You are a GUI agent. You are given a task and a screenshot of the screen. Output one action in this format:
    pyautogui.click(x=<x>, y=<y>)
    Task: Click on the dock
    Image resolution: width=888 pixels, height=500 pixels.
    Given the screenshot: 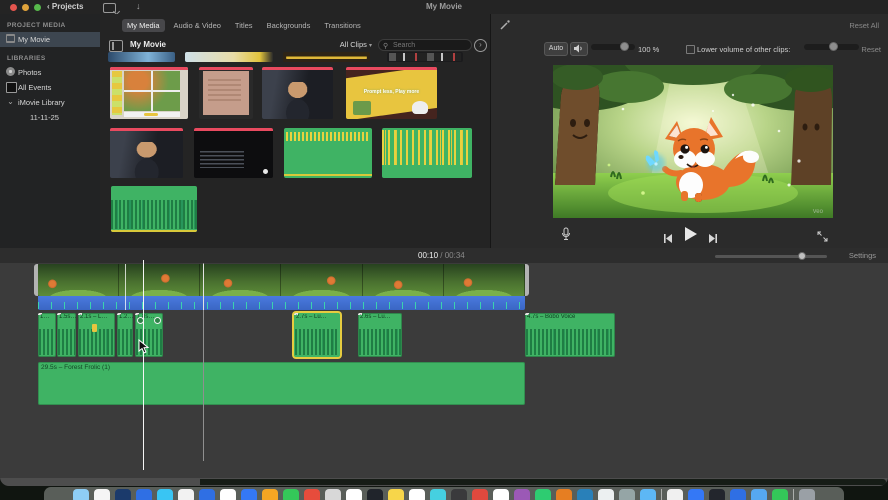 What is the action you would take?
    pyautogui.click(x=444, y=493)
    